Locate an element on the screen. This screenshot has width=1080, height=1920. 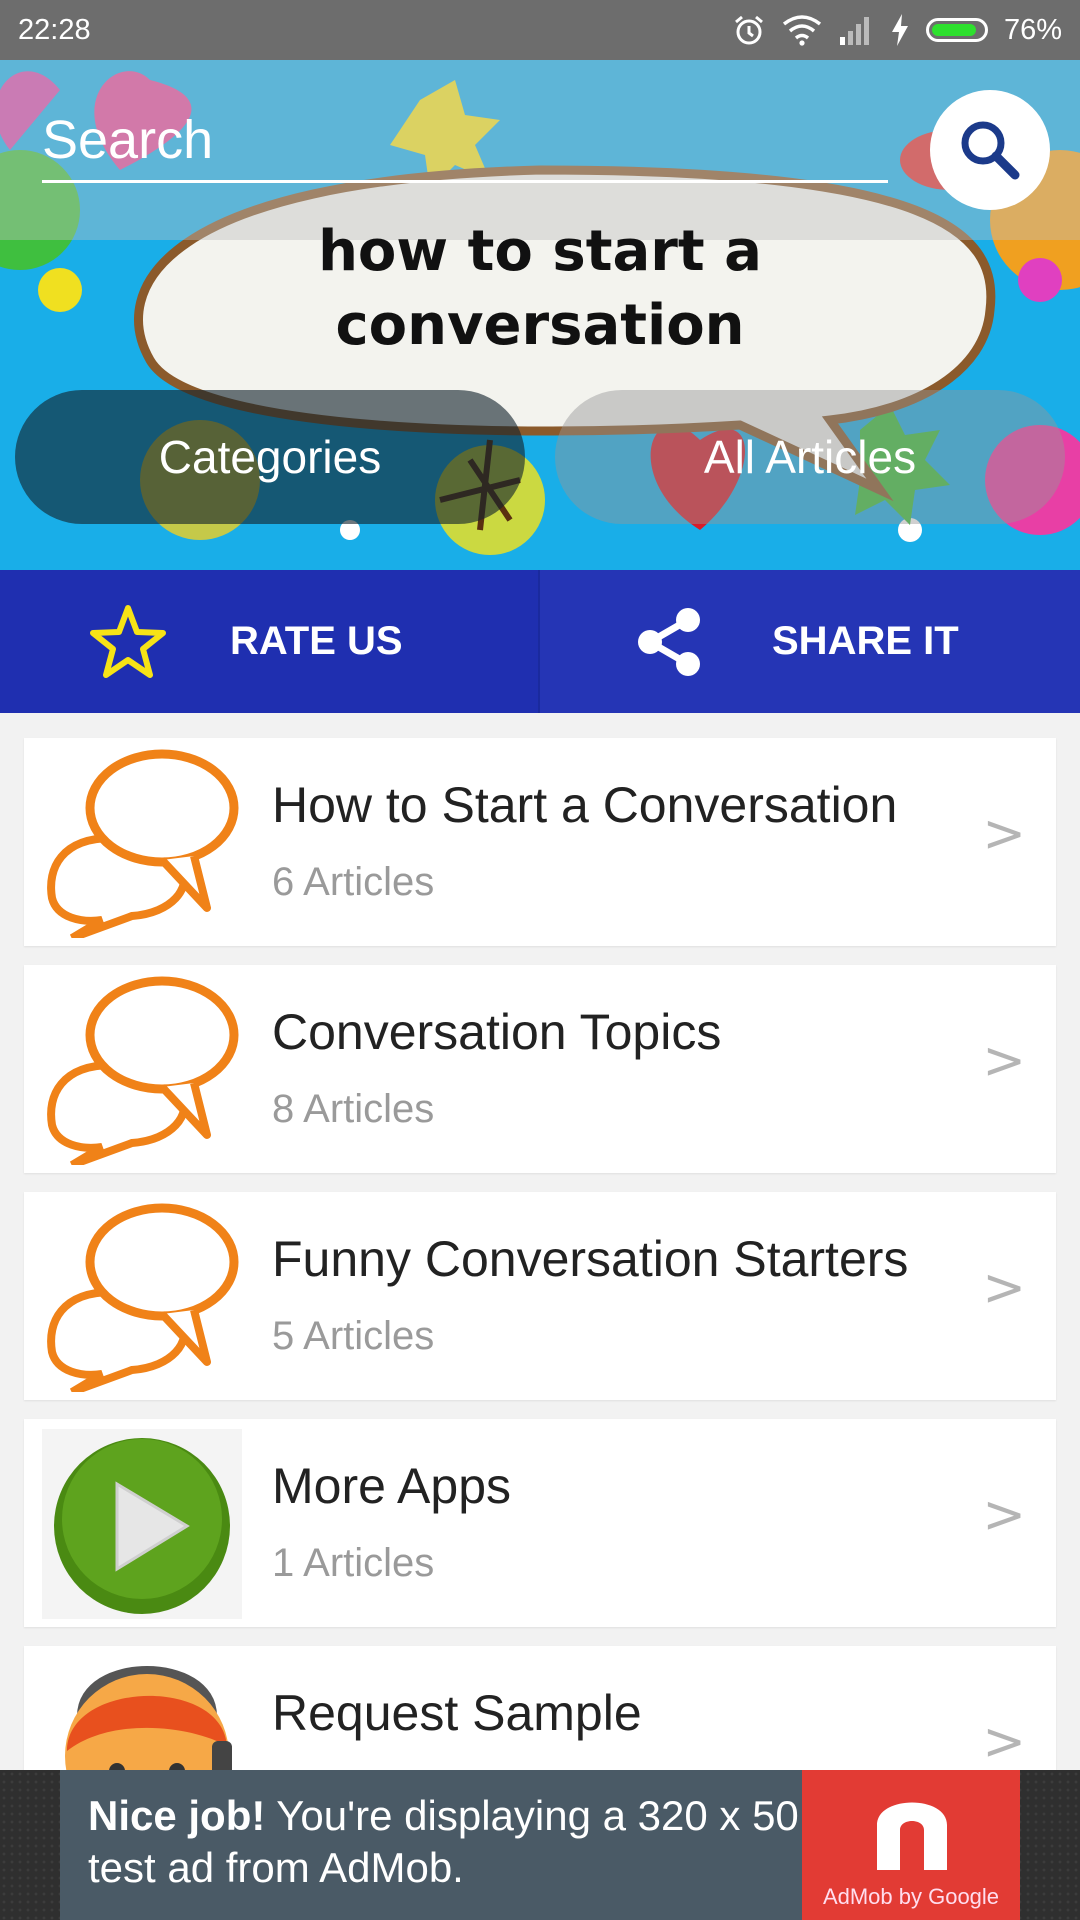
play-icon is located at coordinates (142, 1524).